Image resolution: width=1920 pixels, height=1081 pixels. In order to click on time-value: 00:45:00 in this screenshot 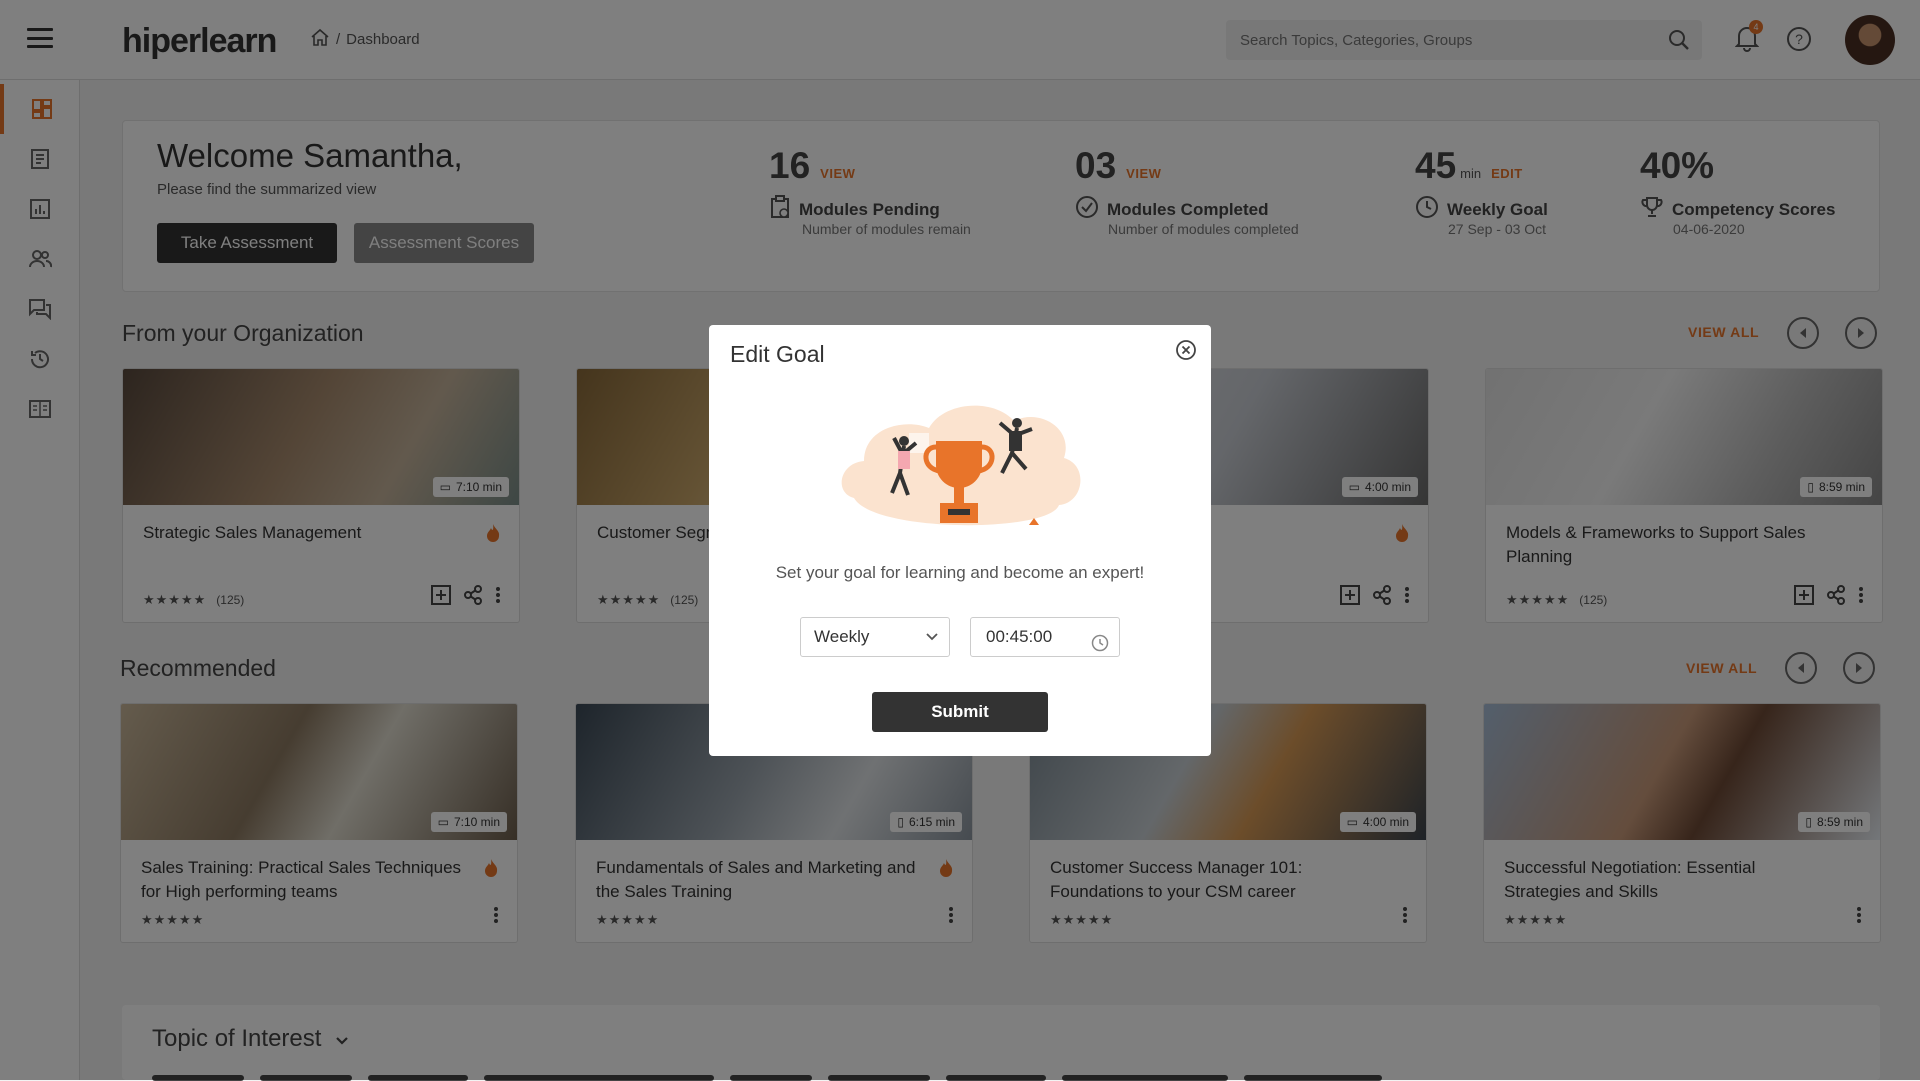, I will do `click(1019, 636)`.